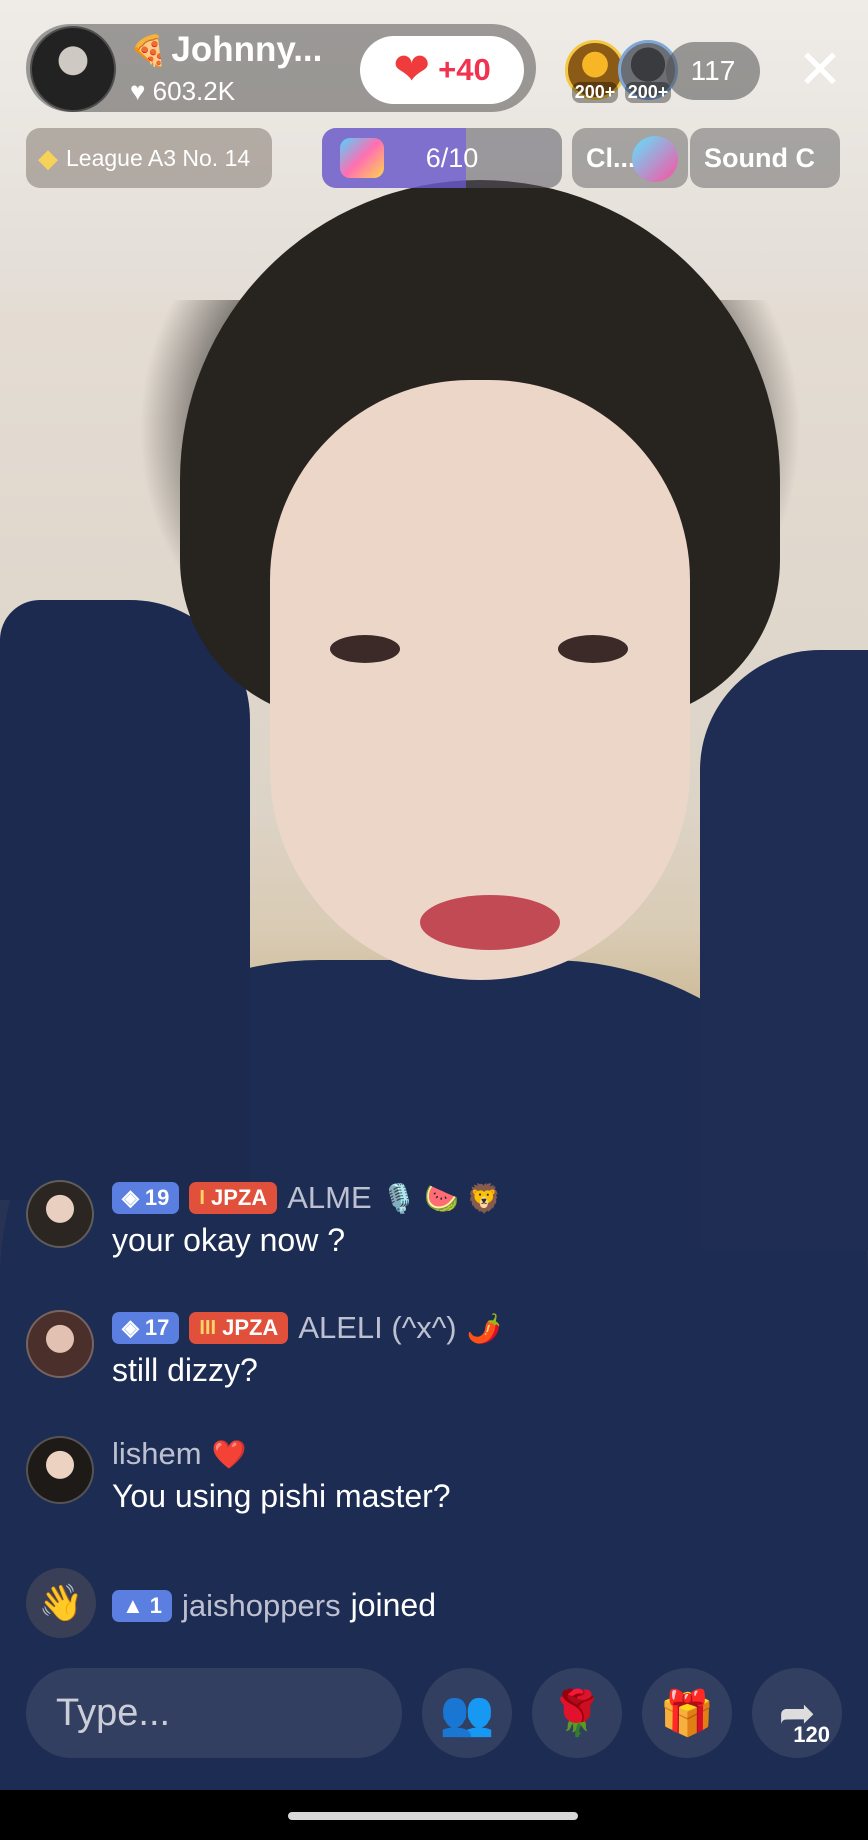 Image resolution: width=868 pixels, height=1840 pixels. Describe the element at coordinates (48, 157) in the screenshot. I see `diamond-icon: ◆` at that location.